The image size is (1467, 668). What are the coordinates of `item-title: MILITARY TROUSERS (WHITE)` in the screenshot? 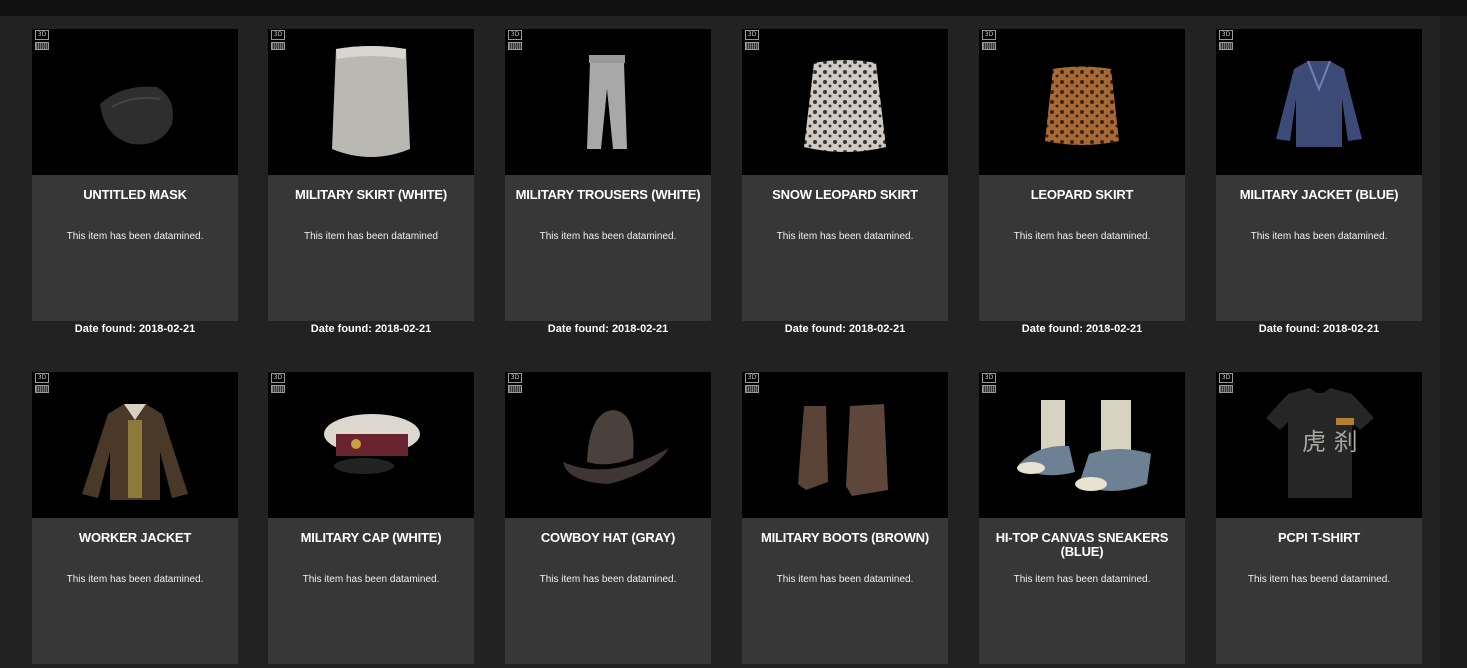 It's located at (608, 194).